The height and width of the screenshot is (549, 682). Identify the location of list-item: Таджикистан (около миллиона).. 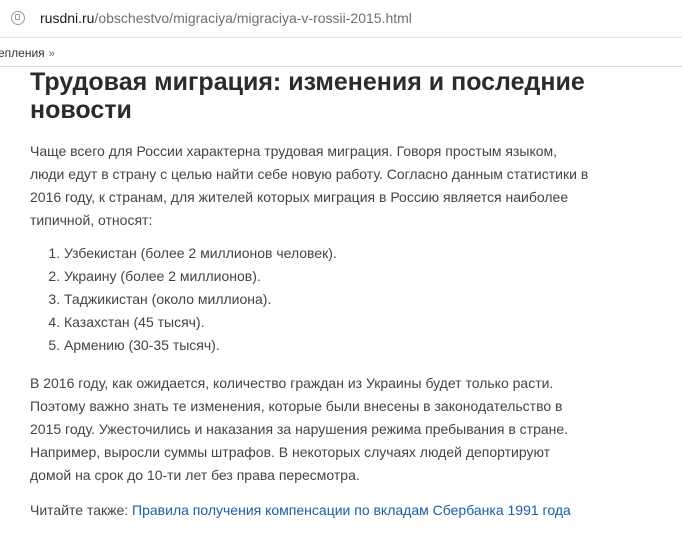
(327, 299).